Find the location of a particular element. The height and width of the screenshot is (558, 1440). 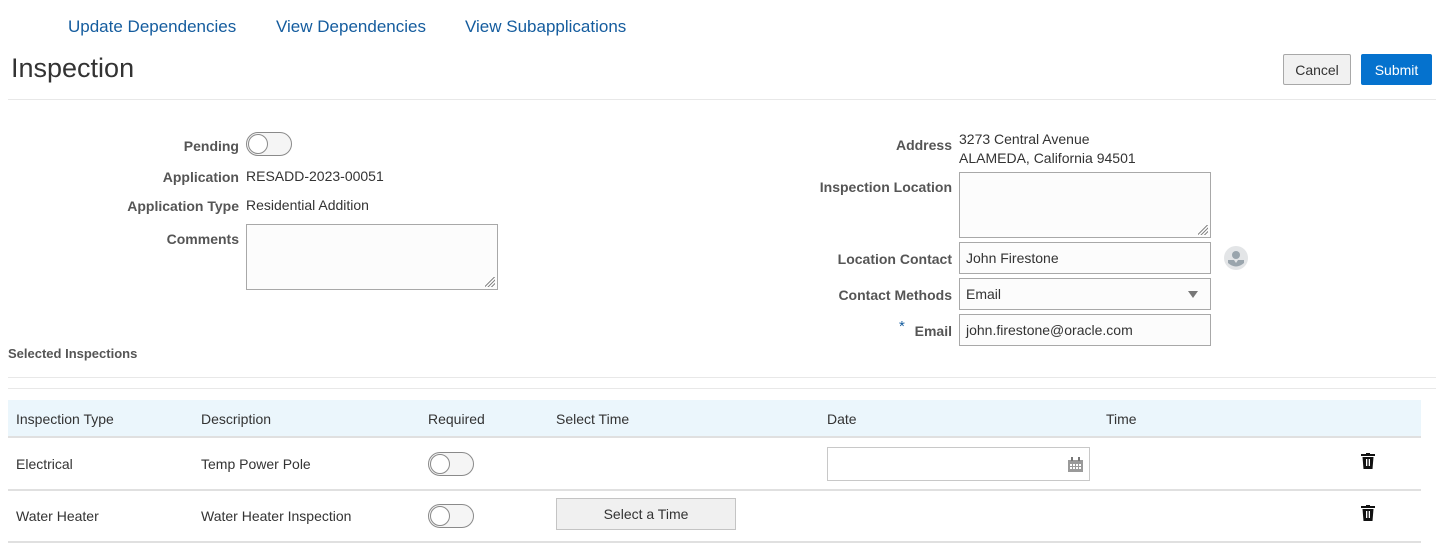

pending-label: Pending is located at coordinates (211, 146).